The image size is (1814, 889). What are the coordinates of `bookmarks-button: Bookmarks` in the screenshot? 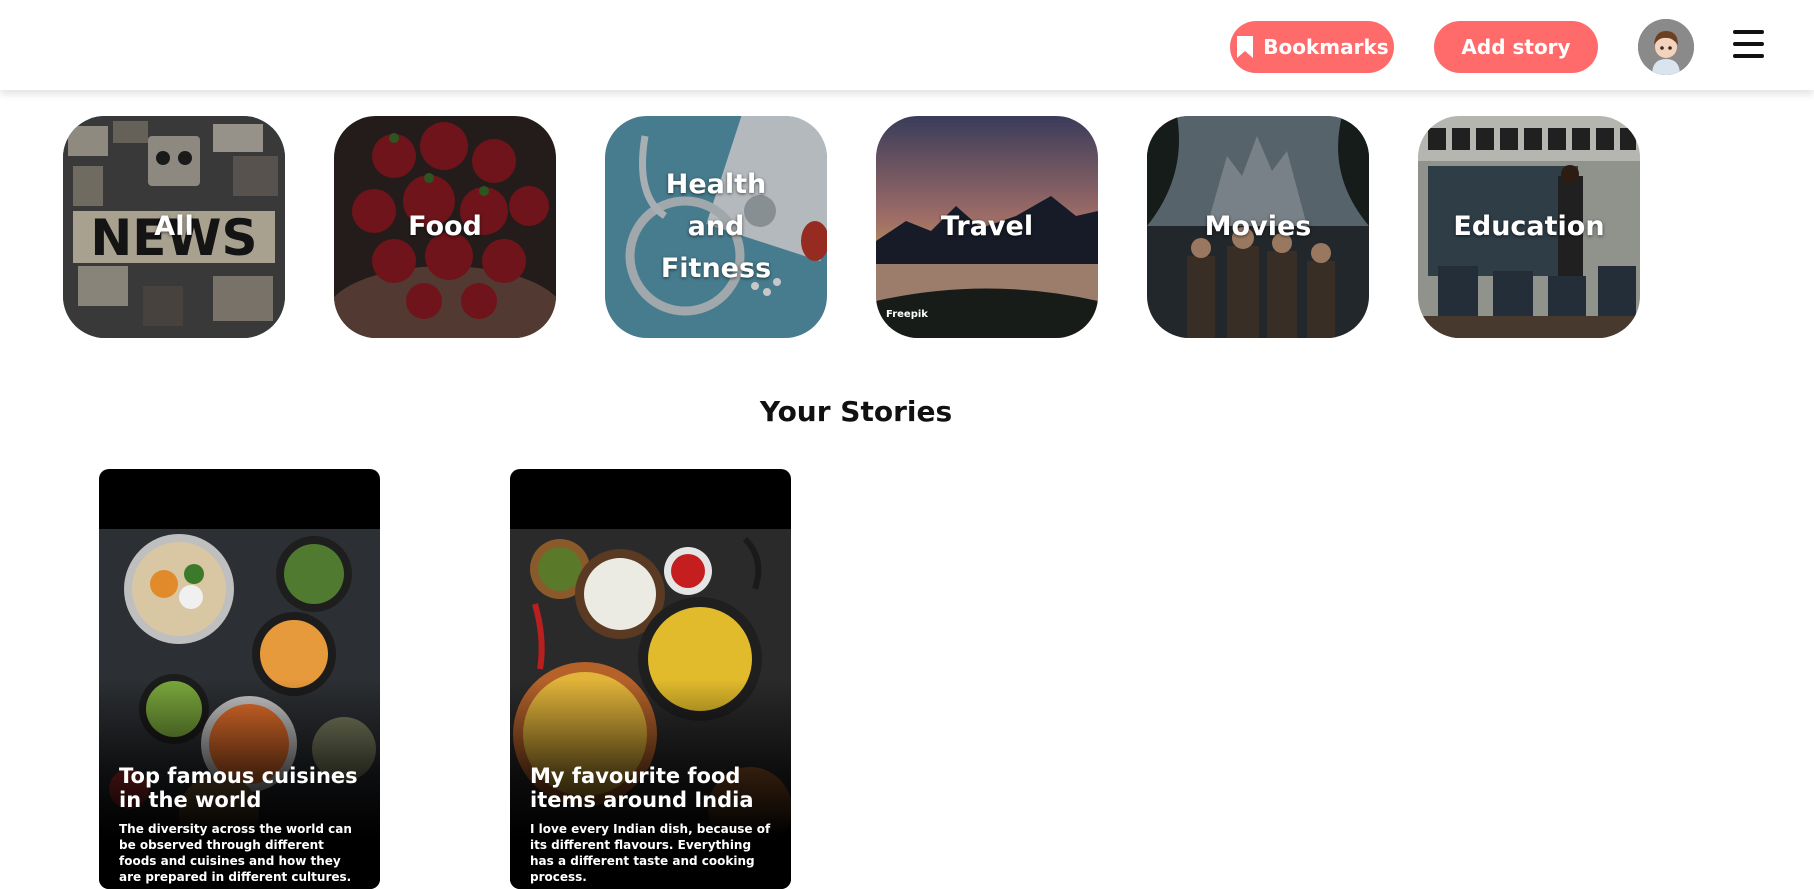 It's located at (1312, 47).